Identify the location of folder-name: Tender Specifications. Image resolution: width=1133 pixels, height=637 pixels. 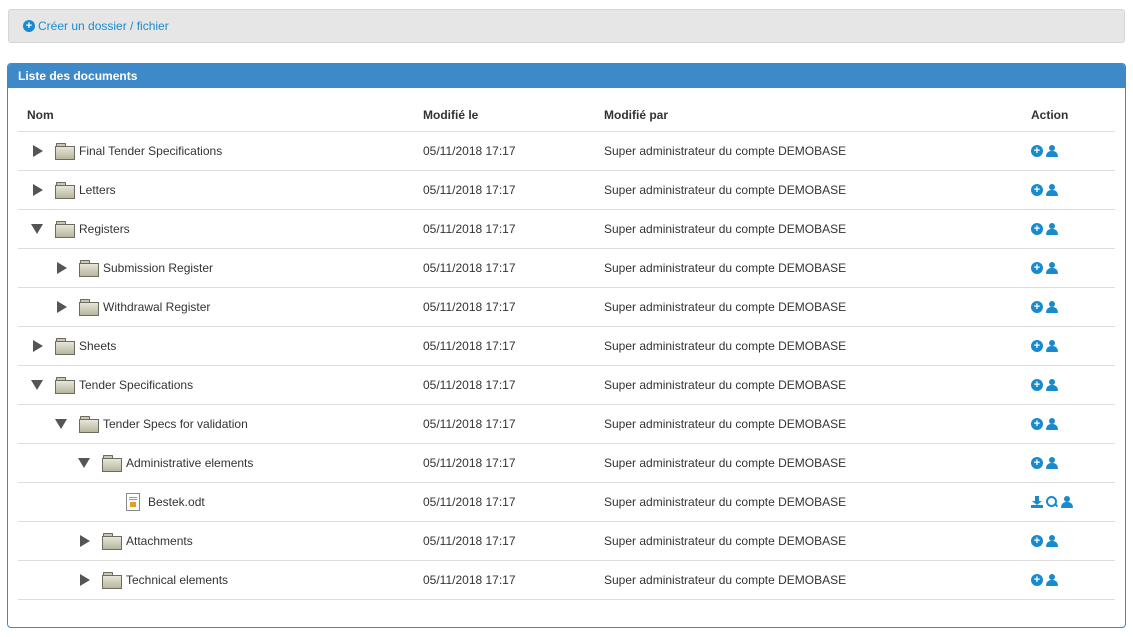
(136, 385).